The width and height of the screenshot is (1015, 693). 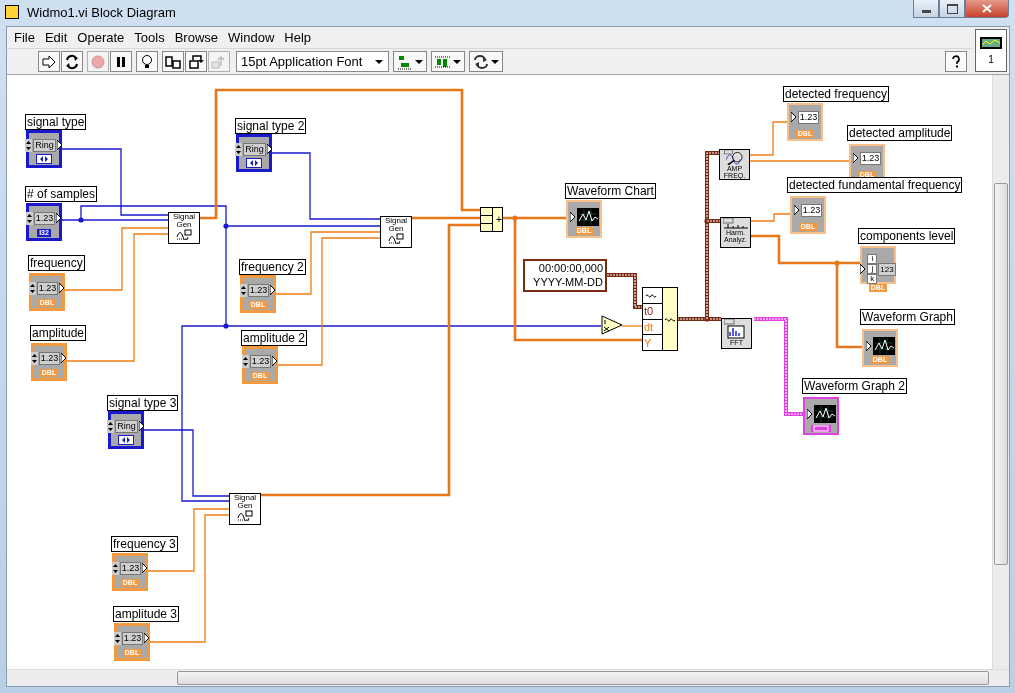 I want to click on close-button, so click(x=987, y=9).